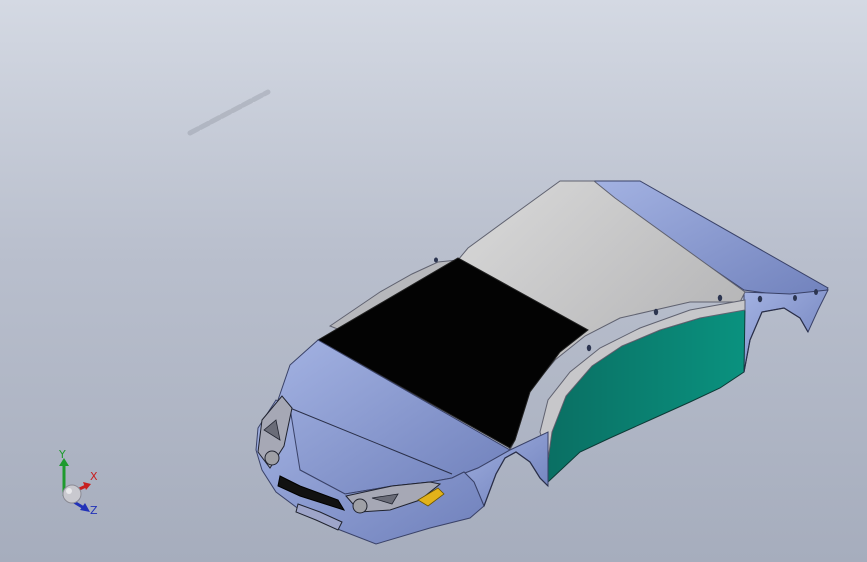 The height and width of the screenshot is (562, 867). I want to click on triad-label-y: Y, so click(62, 454).